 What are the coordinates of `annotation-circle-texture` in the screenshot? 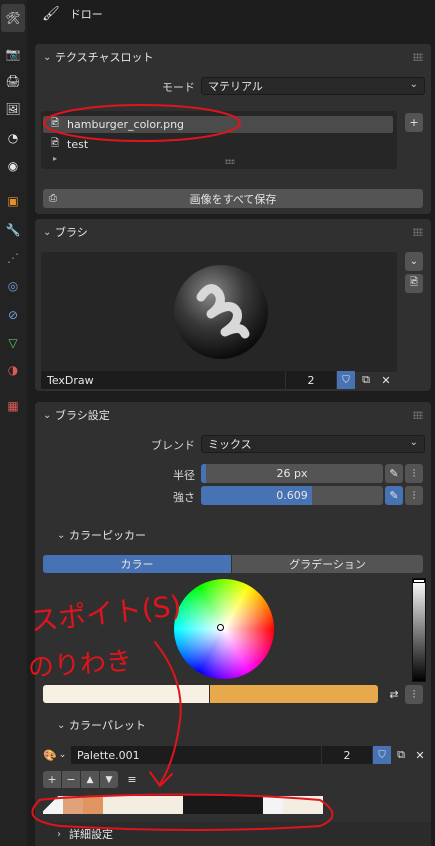 It's located at (142, 123).